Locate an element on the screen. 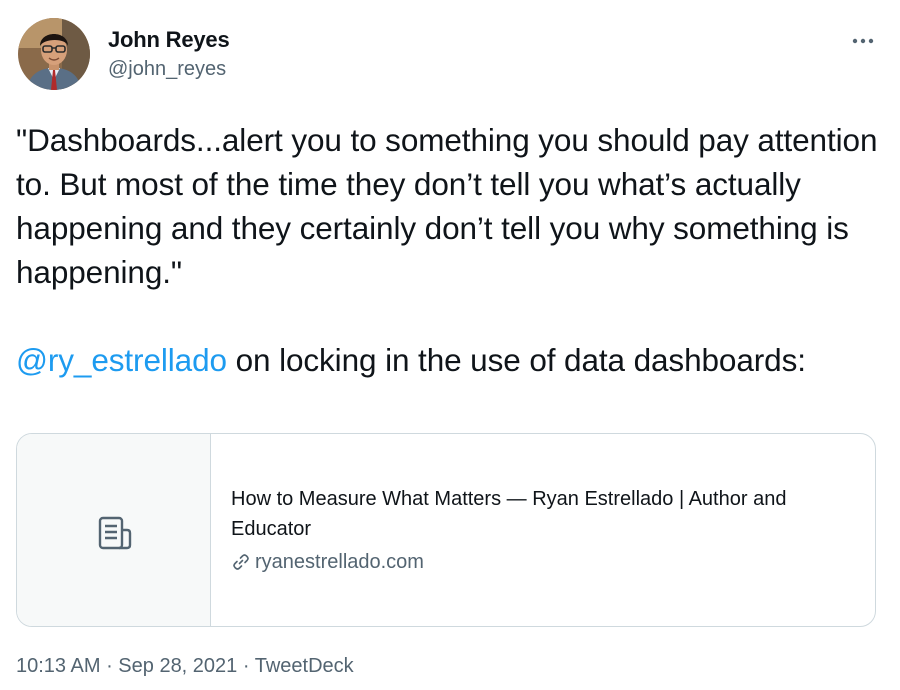 The image size is (900, 690). author-handle: @john_reyes is located at coordinates (167, 69).